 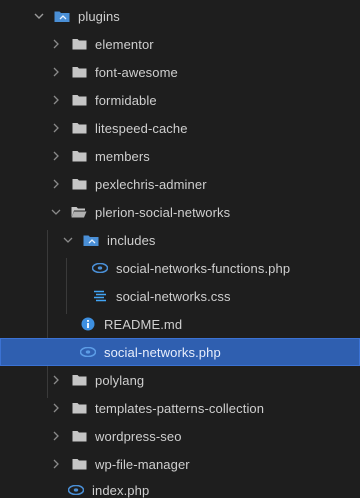 What do you see at coordinates (131, 240) in the screenshot?
I see `tree-item-label: includes` at bounding box center [131, 240].